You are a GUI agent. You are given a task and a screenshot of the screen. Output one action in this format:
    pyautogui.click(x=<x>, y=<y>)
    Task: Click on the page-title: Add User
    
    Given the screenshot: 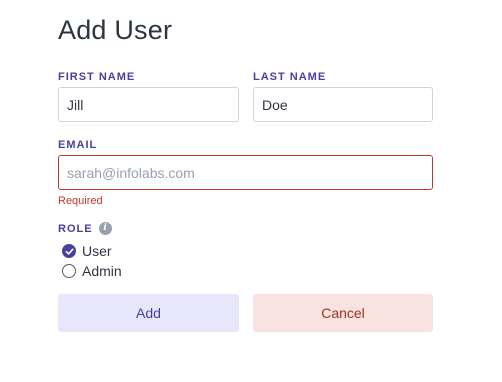 What is the action you would take?
    pyautogui.click(x=115, y=30)
    